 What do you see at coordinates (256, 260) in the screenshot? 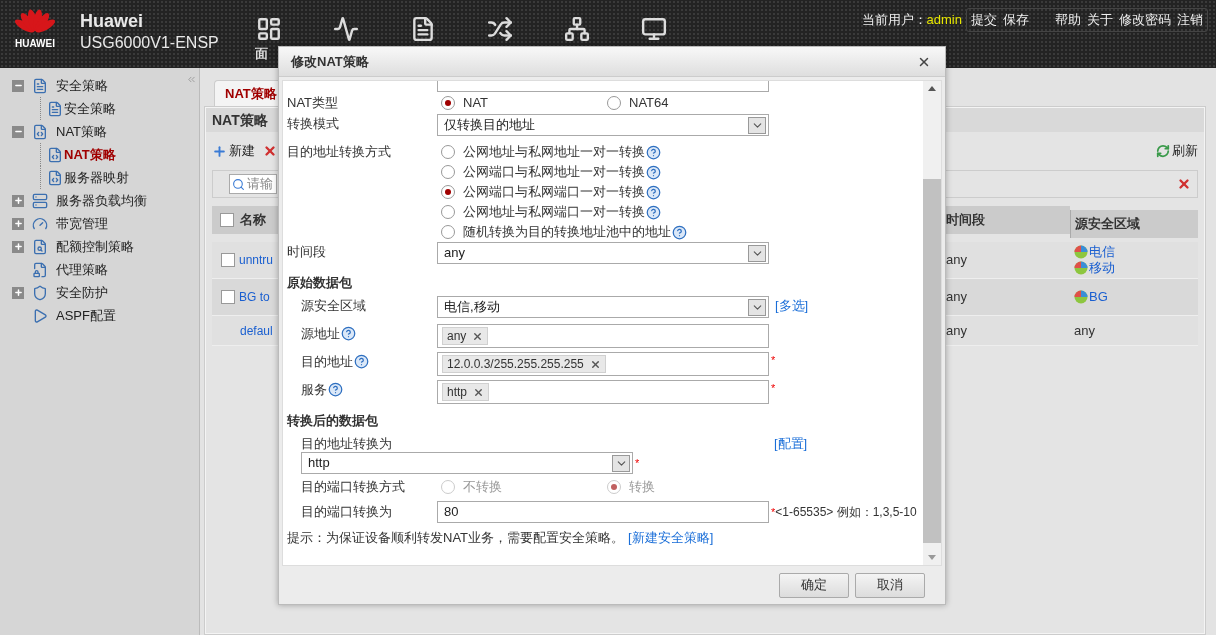
I see `policy-link: unntru` at bounding box center [256, 260].